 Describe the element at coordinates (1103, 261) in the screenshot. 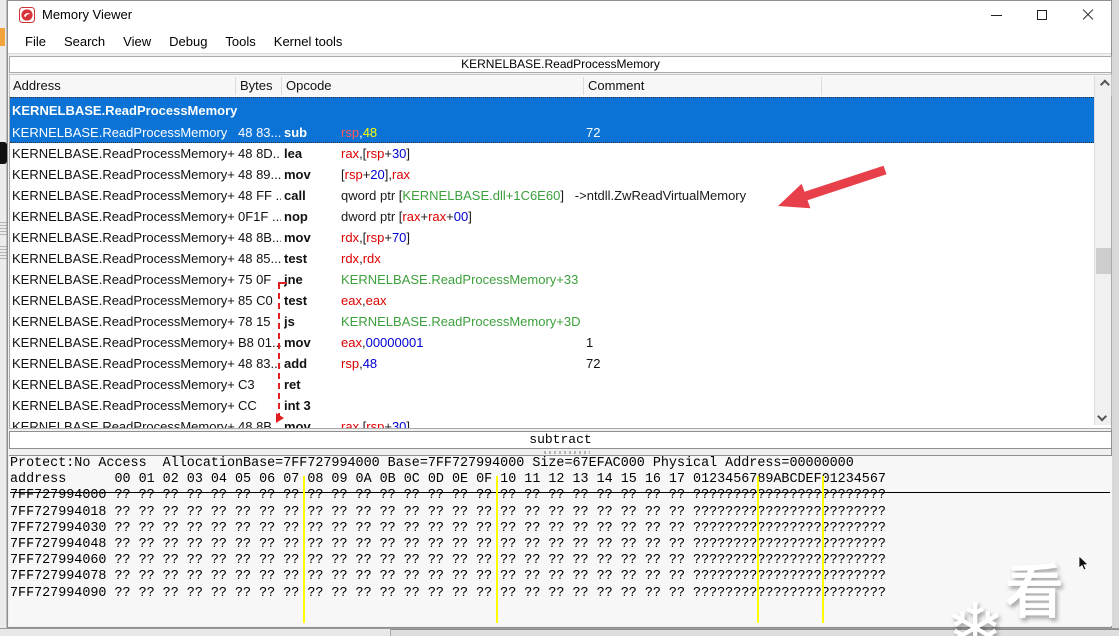

I see `scrollbar-thumb` at that location.